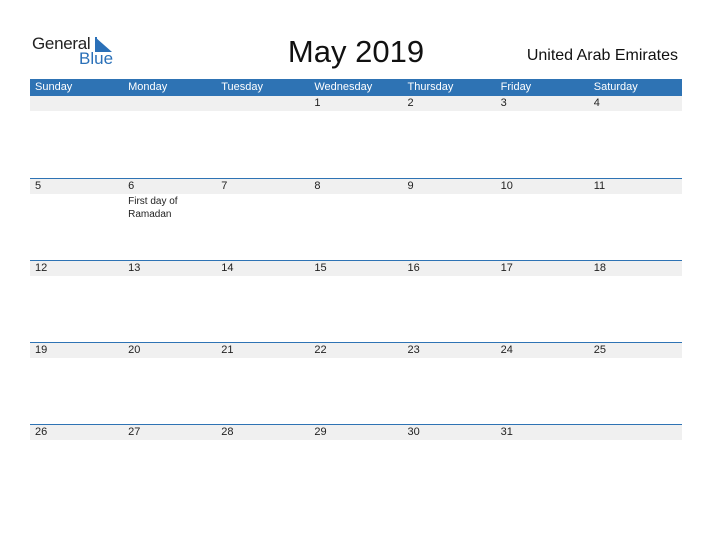 This screenshot has width=712, height=550. Describe the element at coordinates (317, 186) in the screenshot. I see `day-number: 8` at that location.